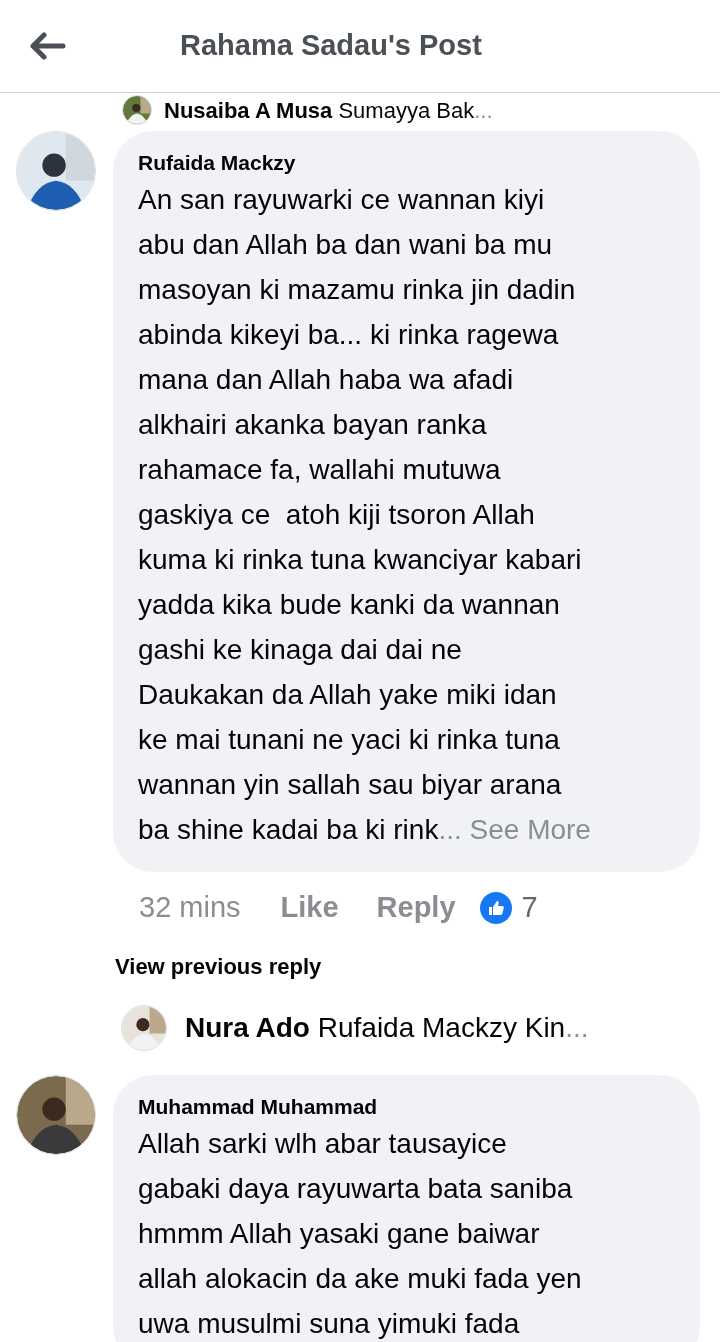 The width and height of the screenshot is (720, 1342). Describe the element at coordinates (217, 163) in the screenshot. I see `comment-author: Rufaida Mackzy` at that location.